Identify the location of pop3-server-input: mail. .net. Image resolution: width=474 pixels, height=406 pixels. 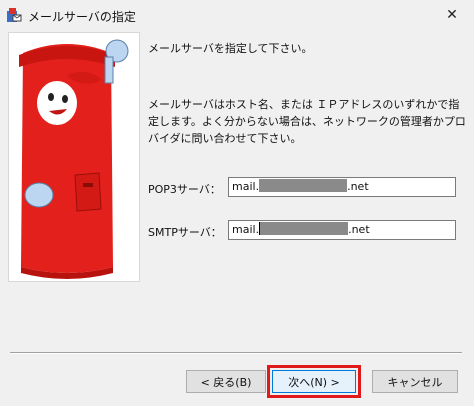
(342, 187).